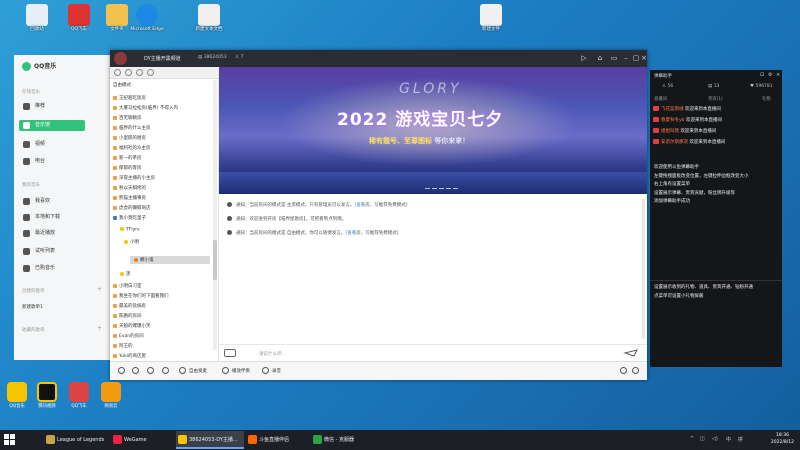 The width and height of the screenshot is (800, 450). What do you see at coordinates (141, 296) in the screenshot?
I see `list-item: 我坐在你们的下面看我们` at bounding box center [141, 296].